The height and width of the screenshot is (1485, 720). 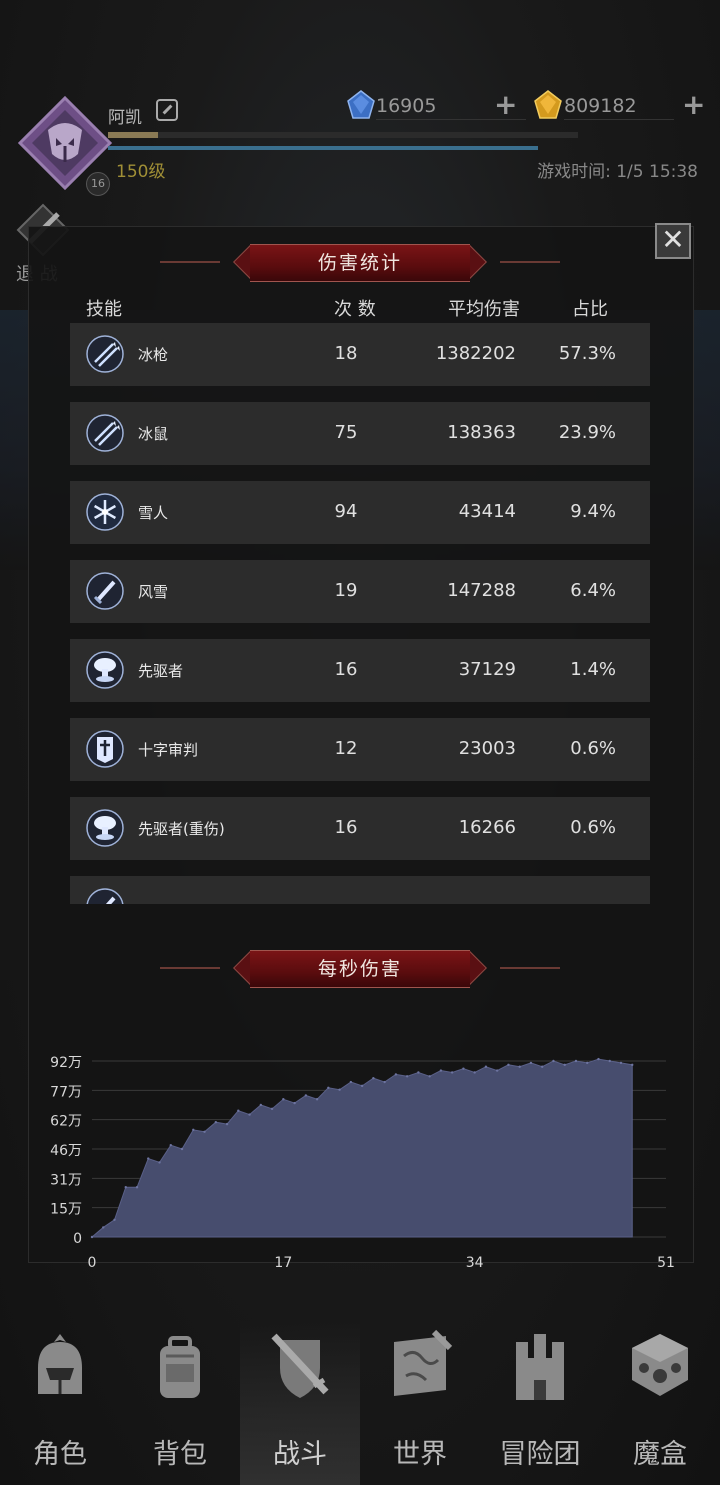 What do you see at coordinates (360, 591) in the screenshot?
I see `table-row: 风雪 19 147288 6.4%` at bounding box center [360, 591].